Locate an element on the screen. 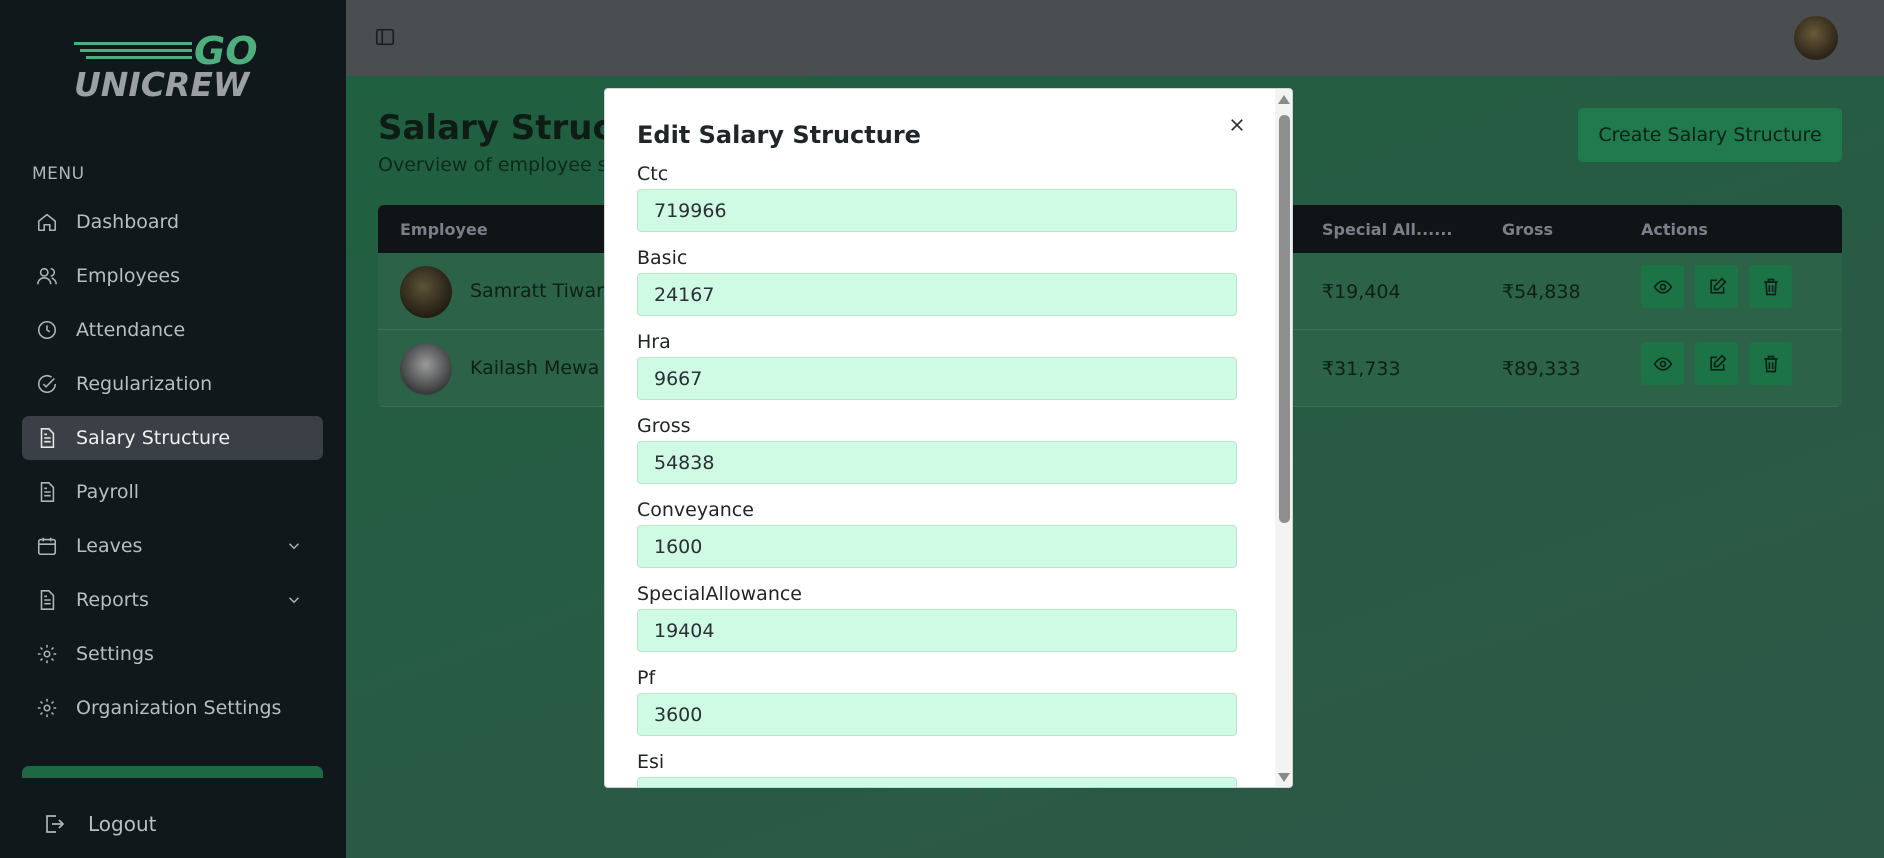 This screenshot has width=1884, height=858. gross-input is located at coordinates (937, 462).